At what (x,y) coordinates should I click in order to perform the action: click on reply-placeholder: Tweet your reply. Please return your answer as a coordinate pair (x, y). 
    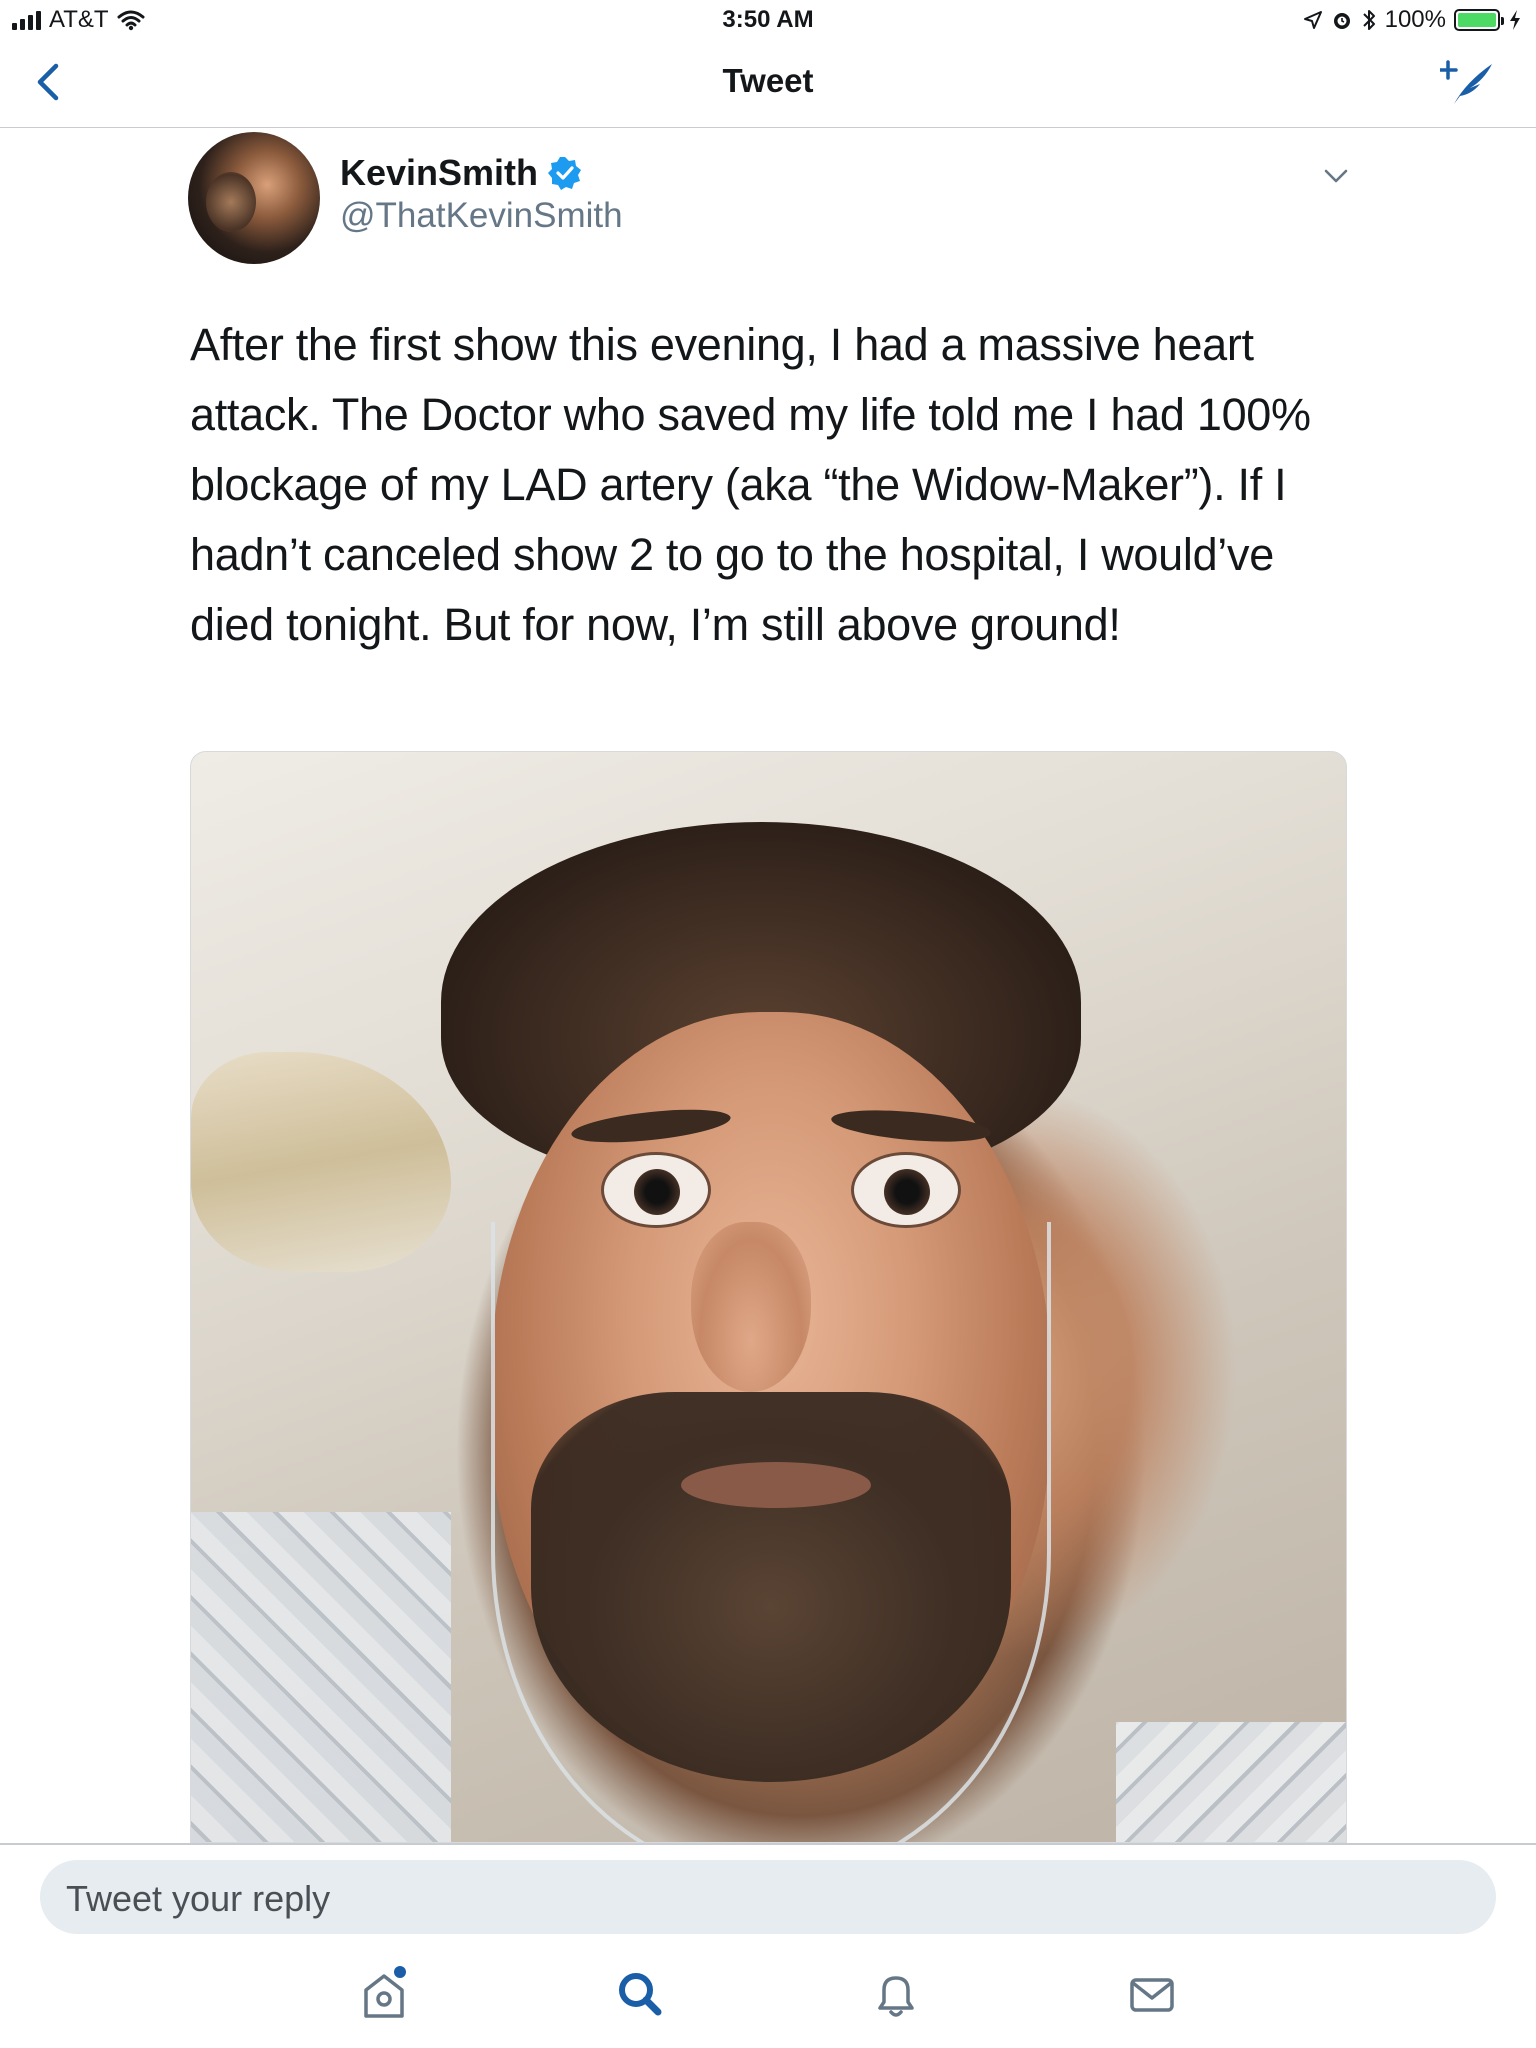
    Looking at the image, I should click on (198, 1898).